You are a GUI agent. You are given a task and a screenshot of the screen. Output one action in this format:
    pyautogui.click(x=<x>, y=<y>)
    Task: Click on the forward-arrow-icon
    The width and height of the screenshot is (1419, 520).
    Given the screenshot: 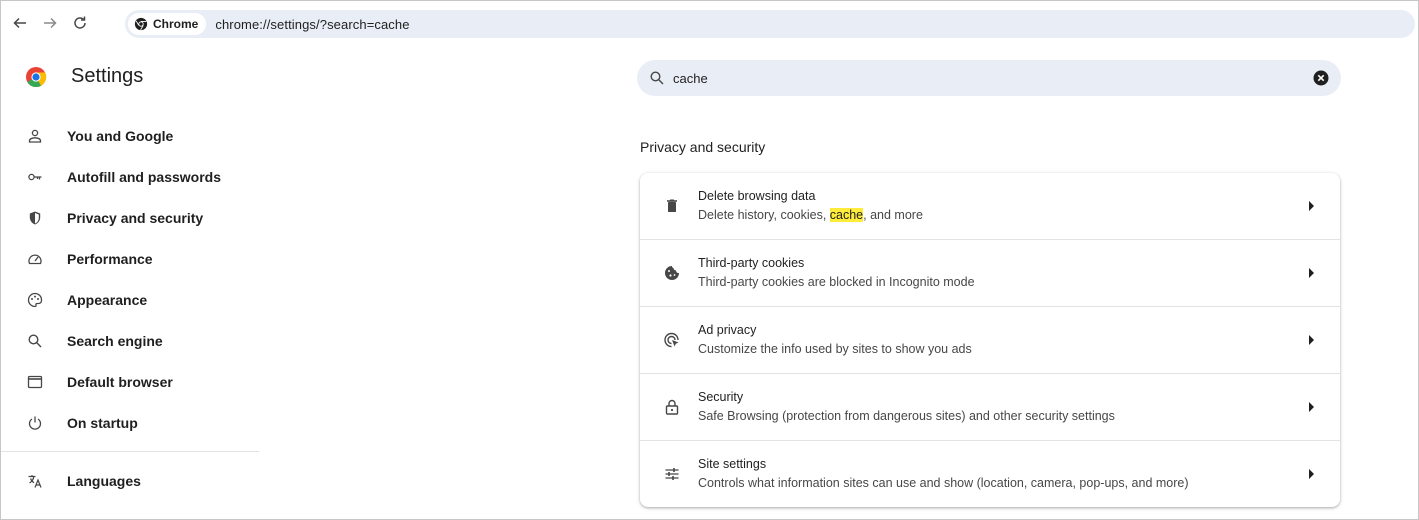 What is the action you would take?
    pyautogui.click(x=50, y=23)
    